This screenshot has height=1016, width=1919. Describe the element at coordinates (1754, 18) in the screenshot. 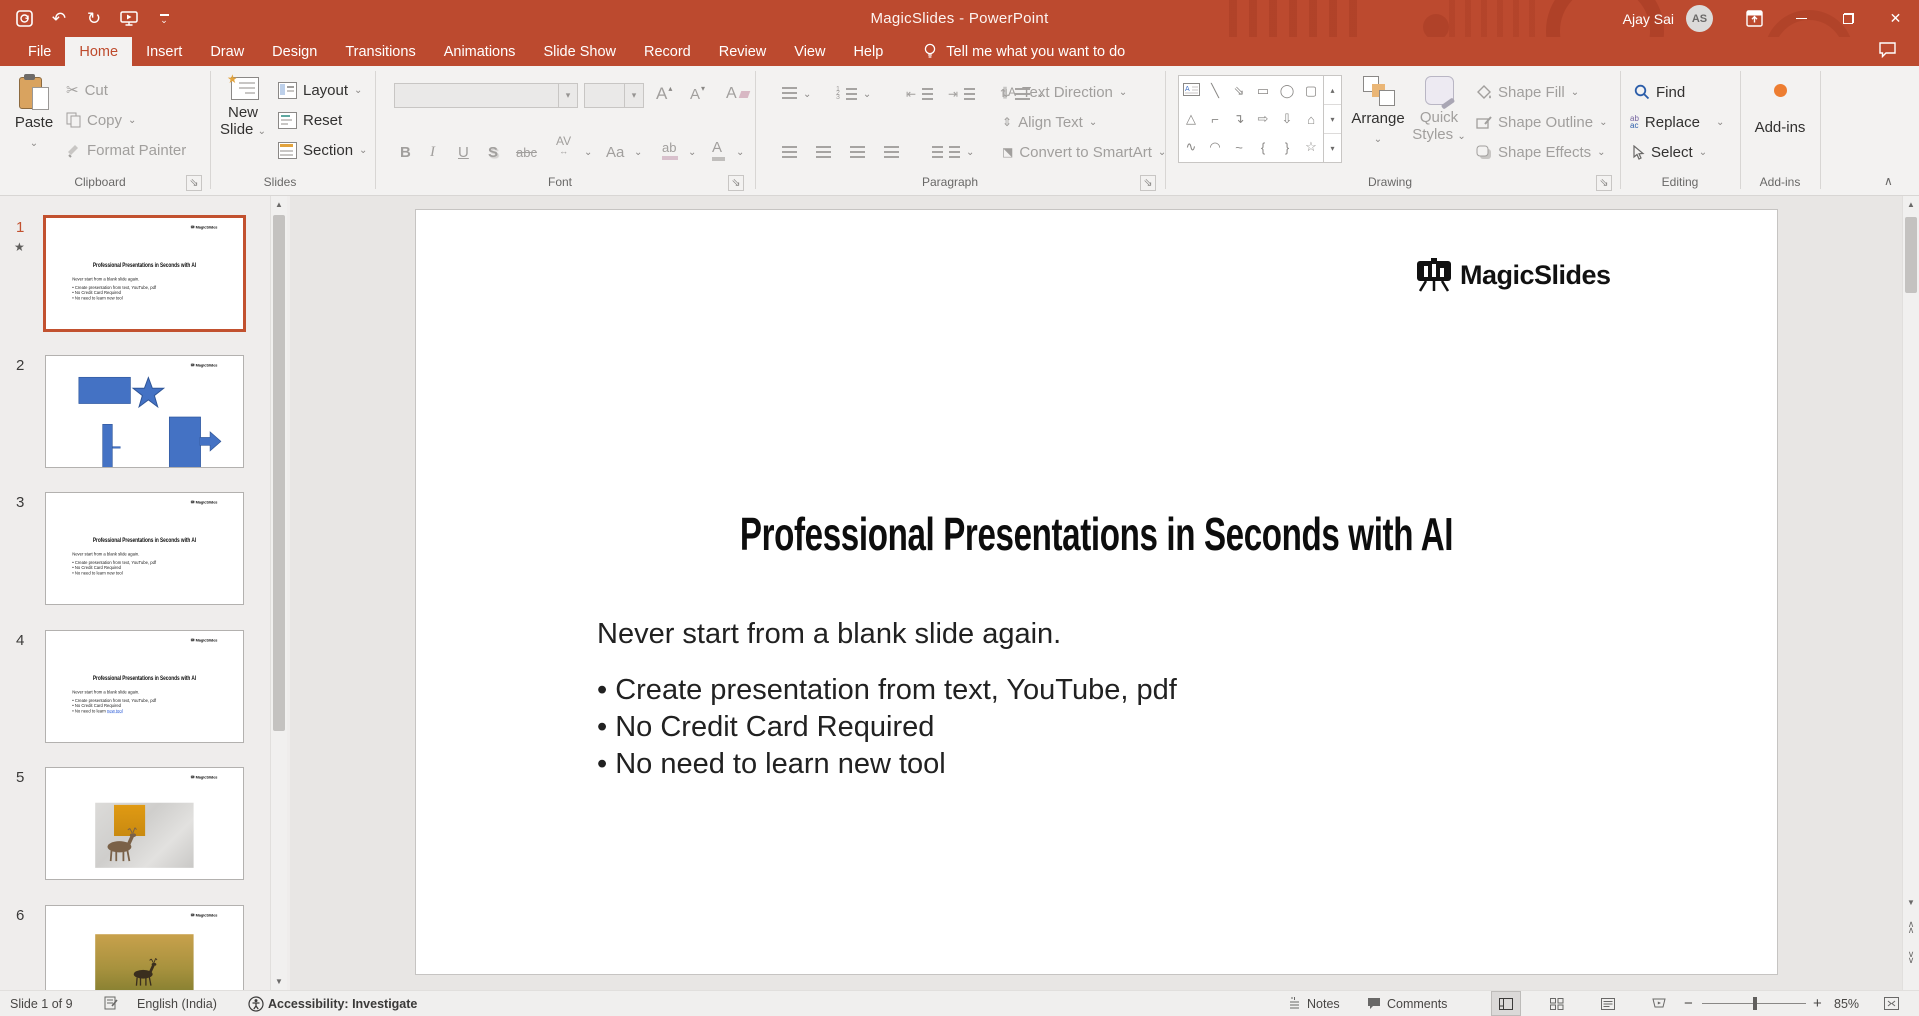

I see `ribbon-display-options-icon` at that location.